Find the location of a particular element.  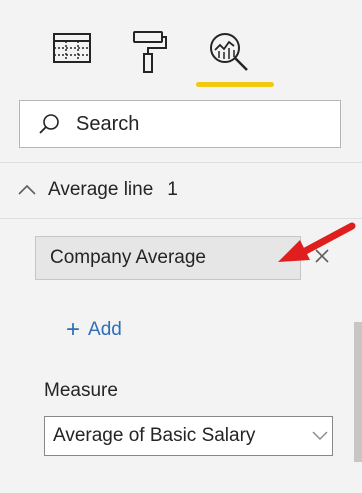

search-icon is located at coordinates (49, 124).